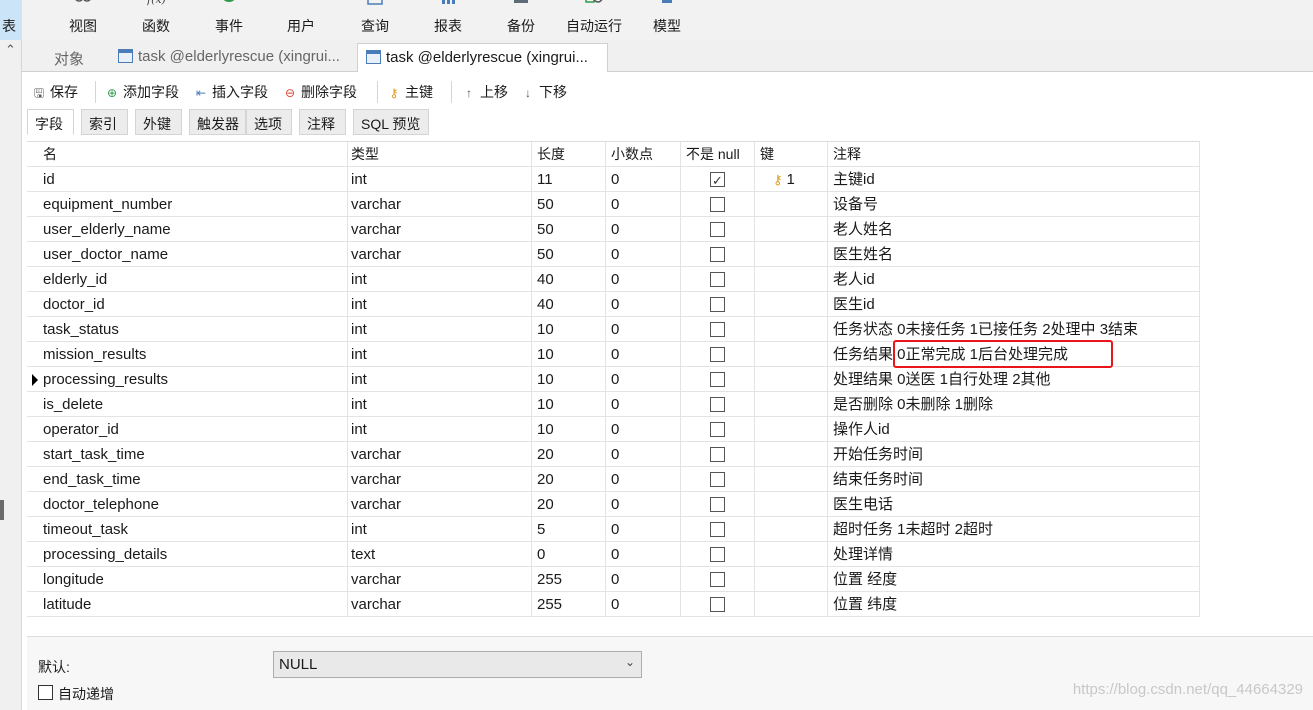 The width and height of the screenshot is (1313, 710). I want to click on tab-comment: 注释, so click(322, 122).